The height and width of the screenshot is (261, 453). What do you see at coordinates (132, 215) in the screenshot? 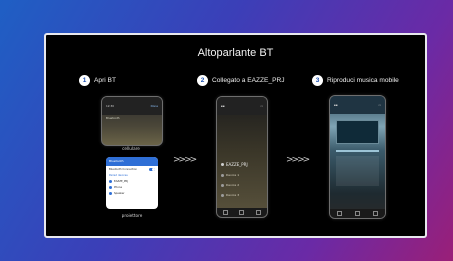
I see `projector-caption: proiettore` at bounding box center [132, 215].